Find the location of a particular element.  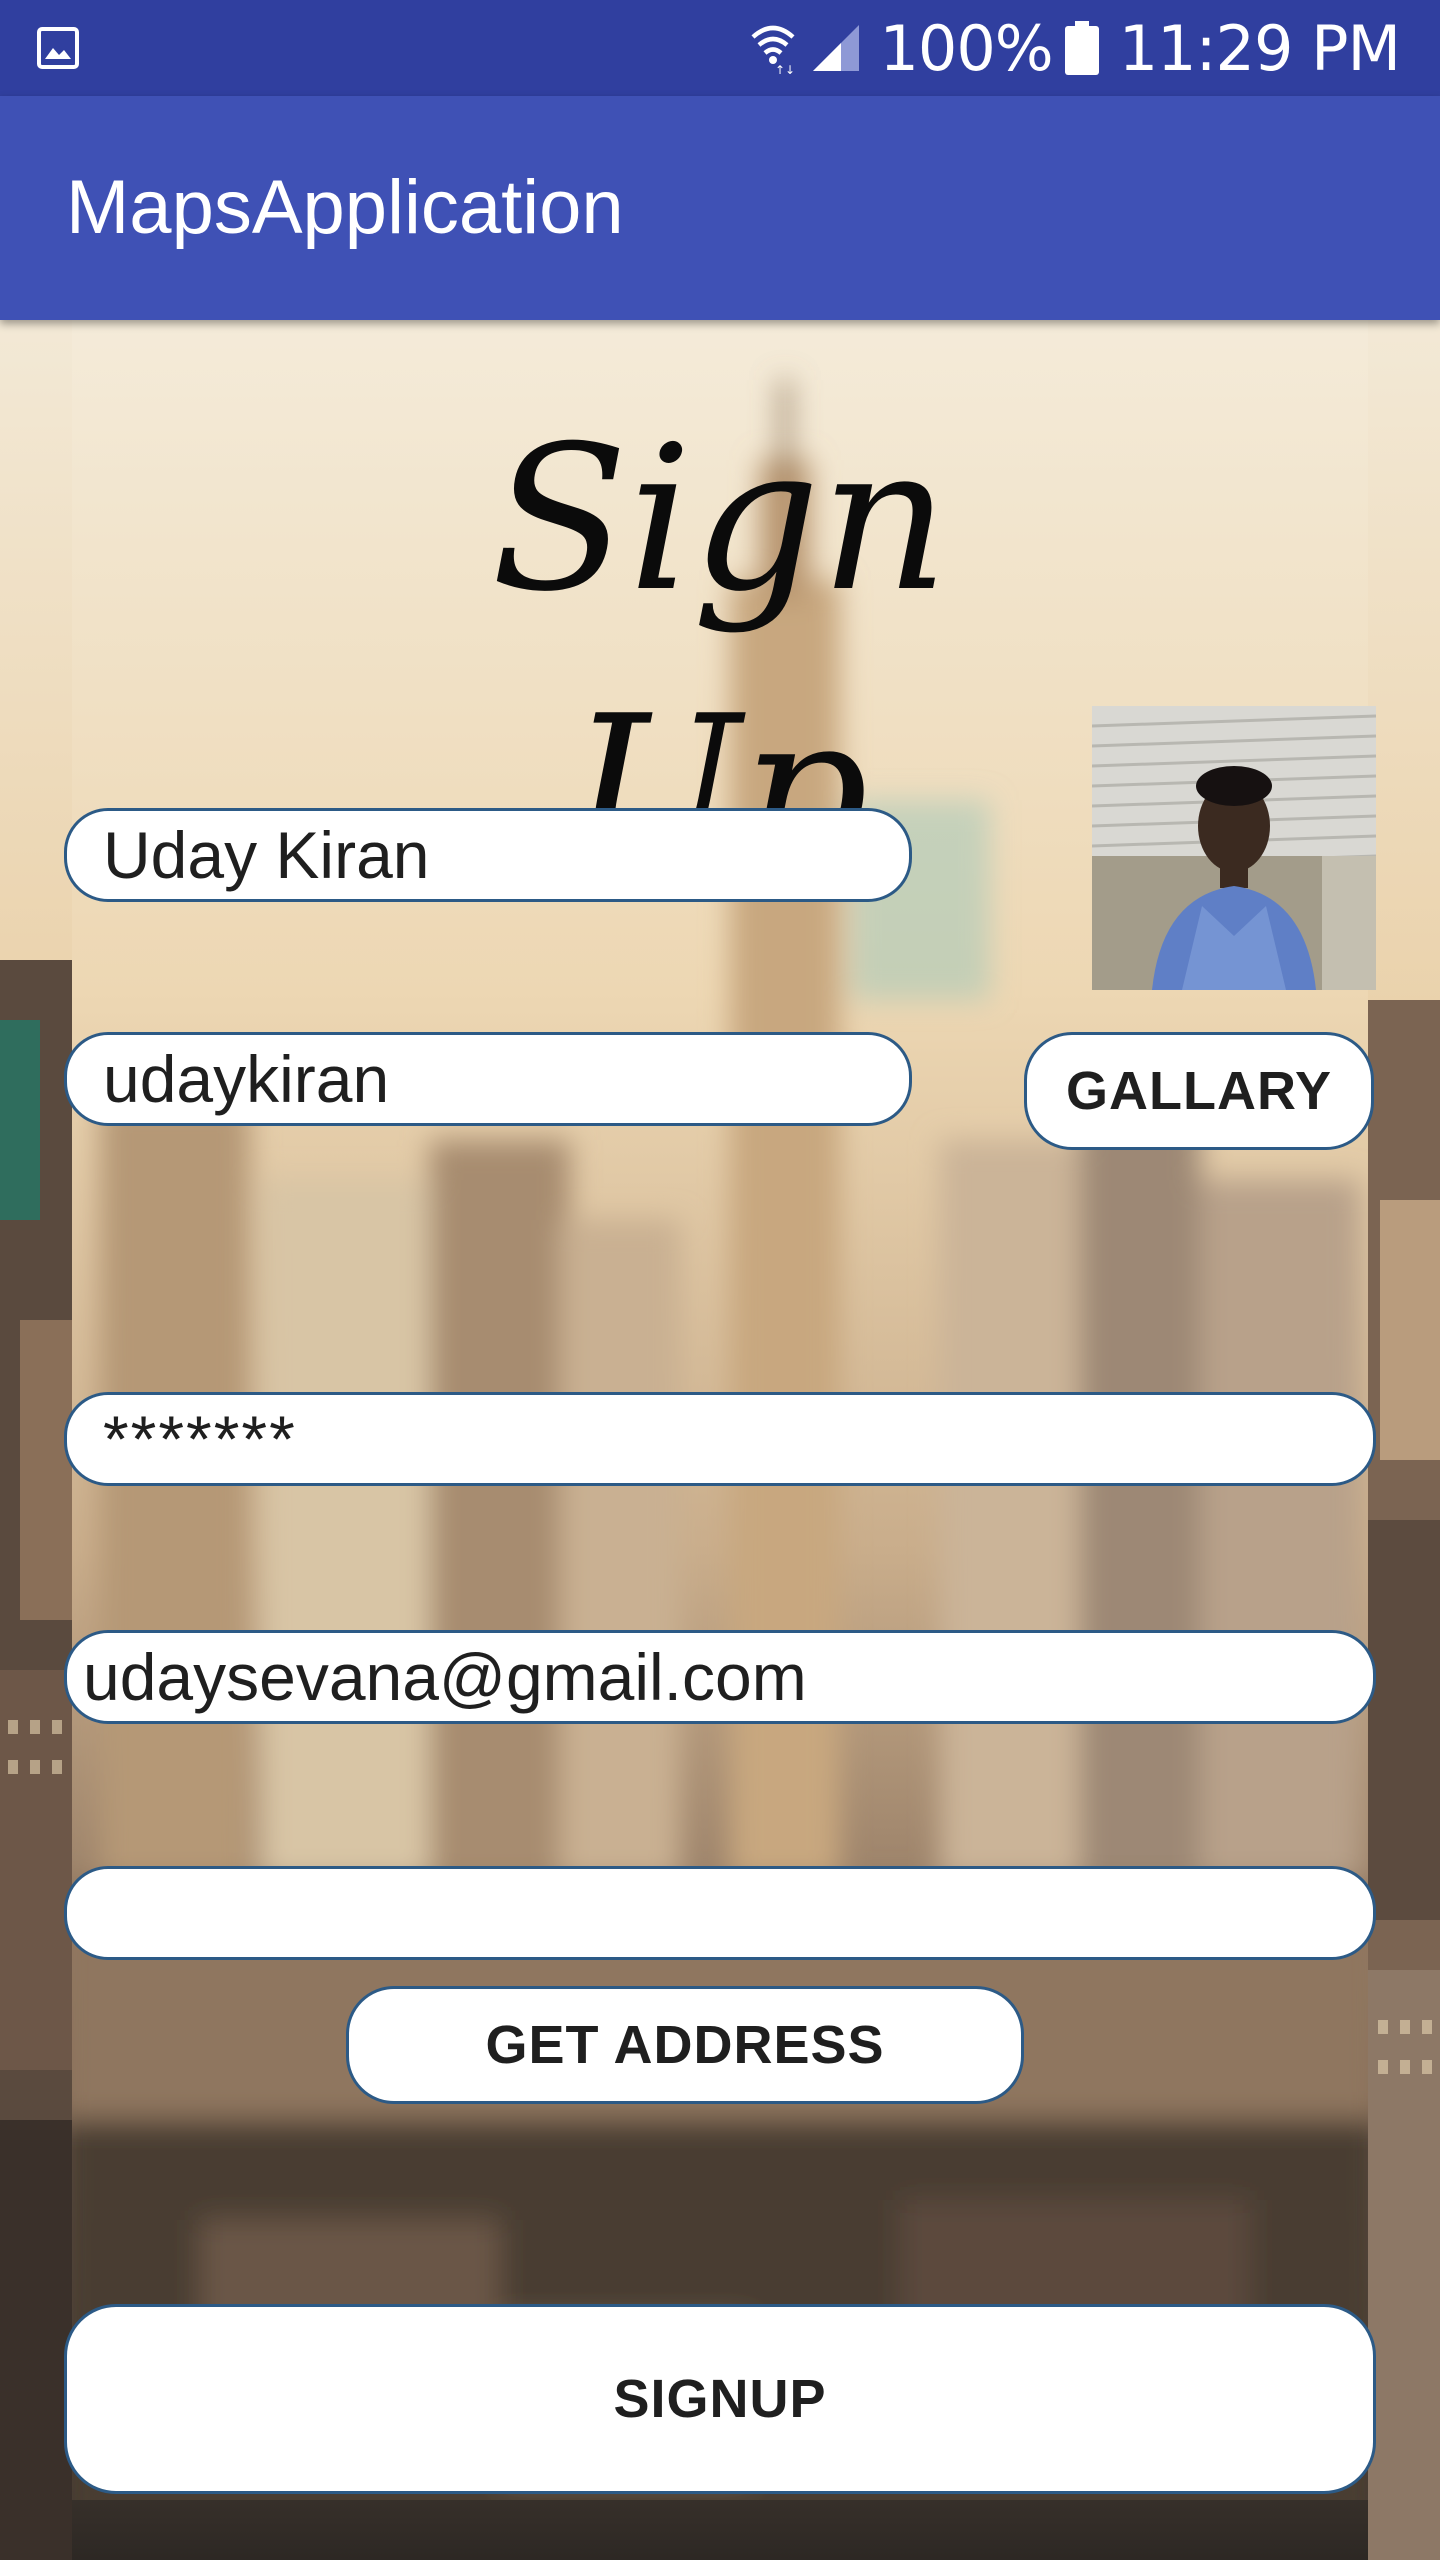

signup-heading: Sign Up is located at coordinates (720, 654).